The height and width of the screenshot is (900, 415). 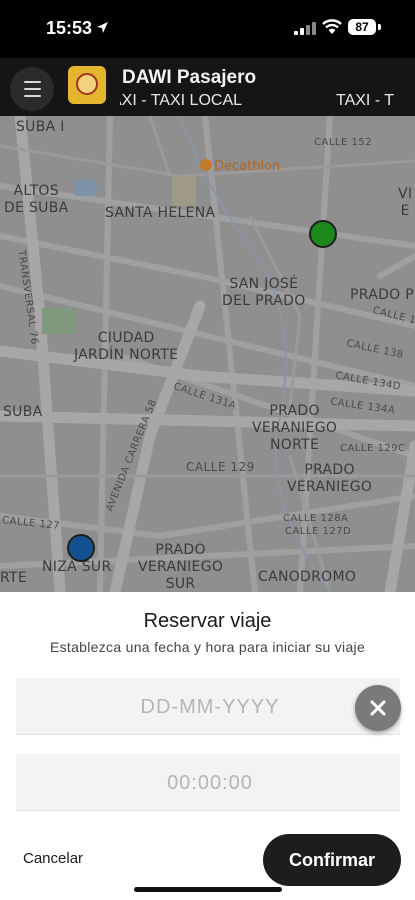 I want to click on date-field, so click(x=210, y=707).